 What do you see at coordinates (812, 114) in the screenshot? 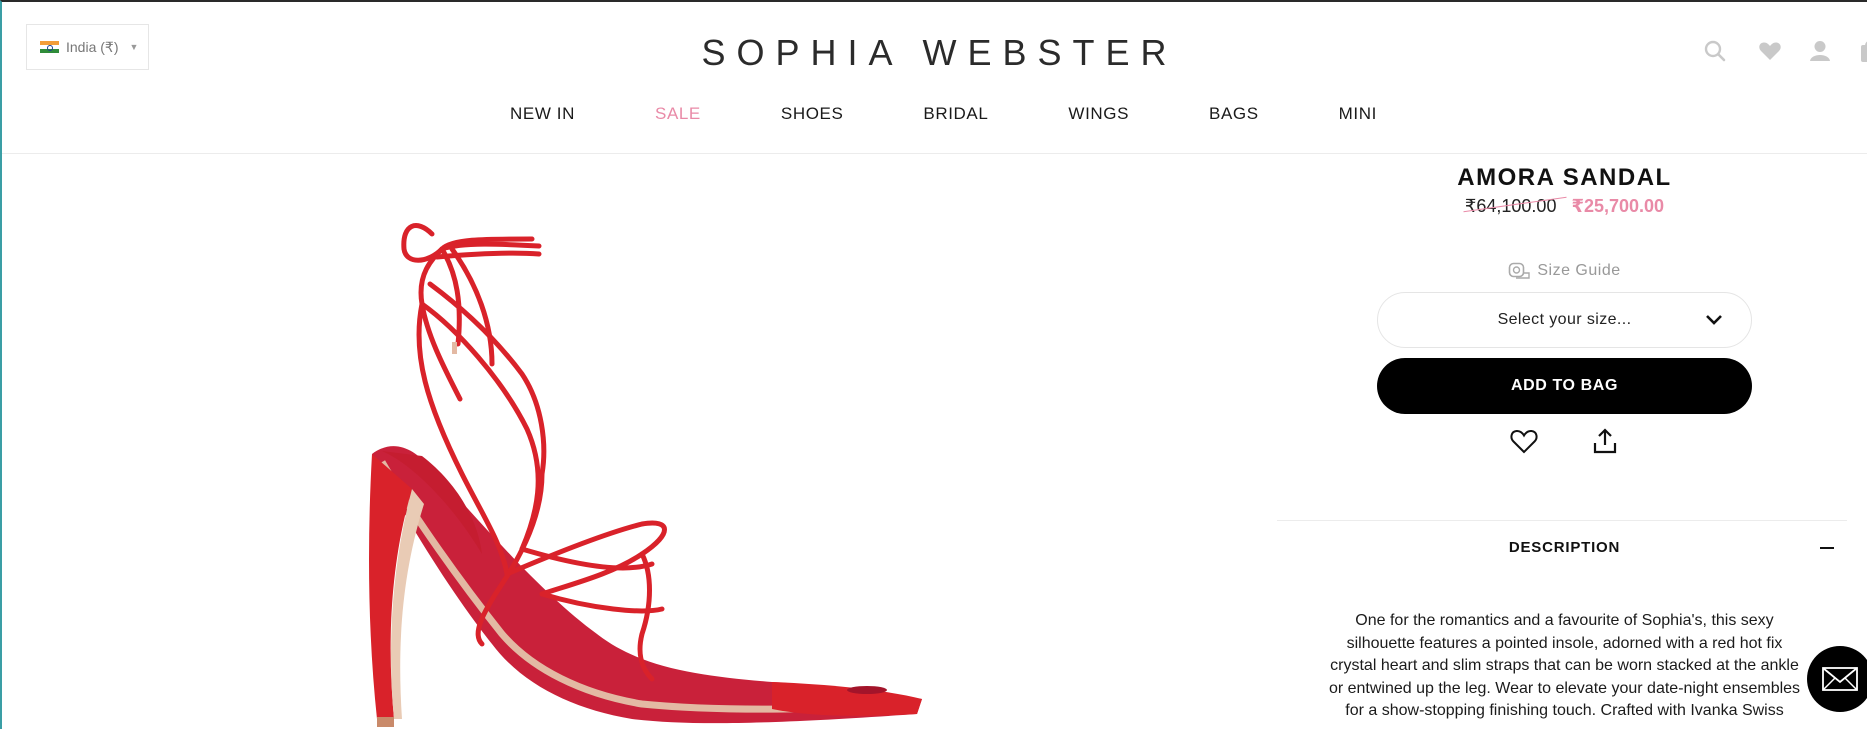
I see `nav-item-shoes: SHOES` at bounding box center [812, 114].